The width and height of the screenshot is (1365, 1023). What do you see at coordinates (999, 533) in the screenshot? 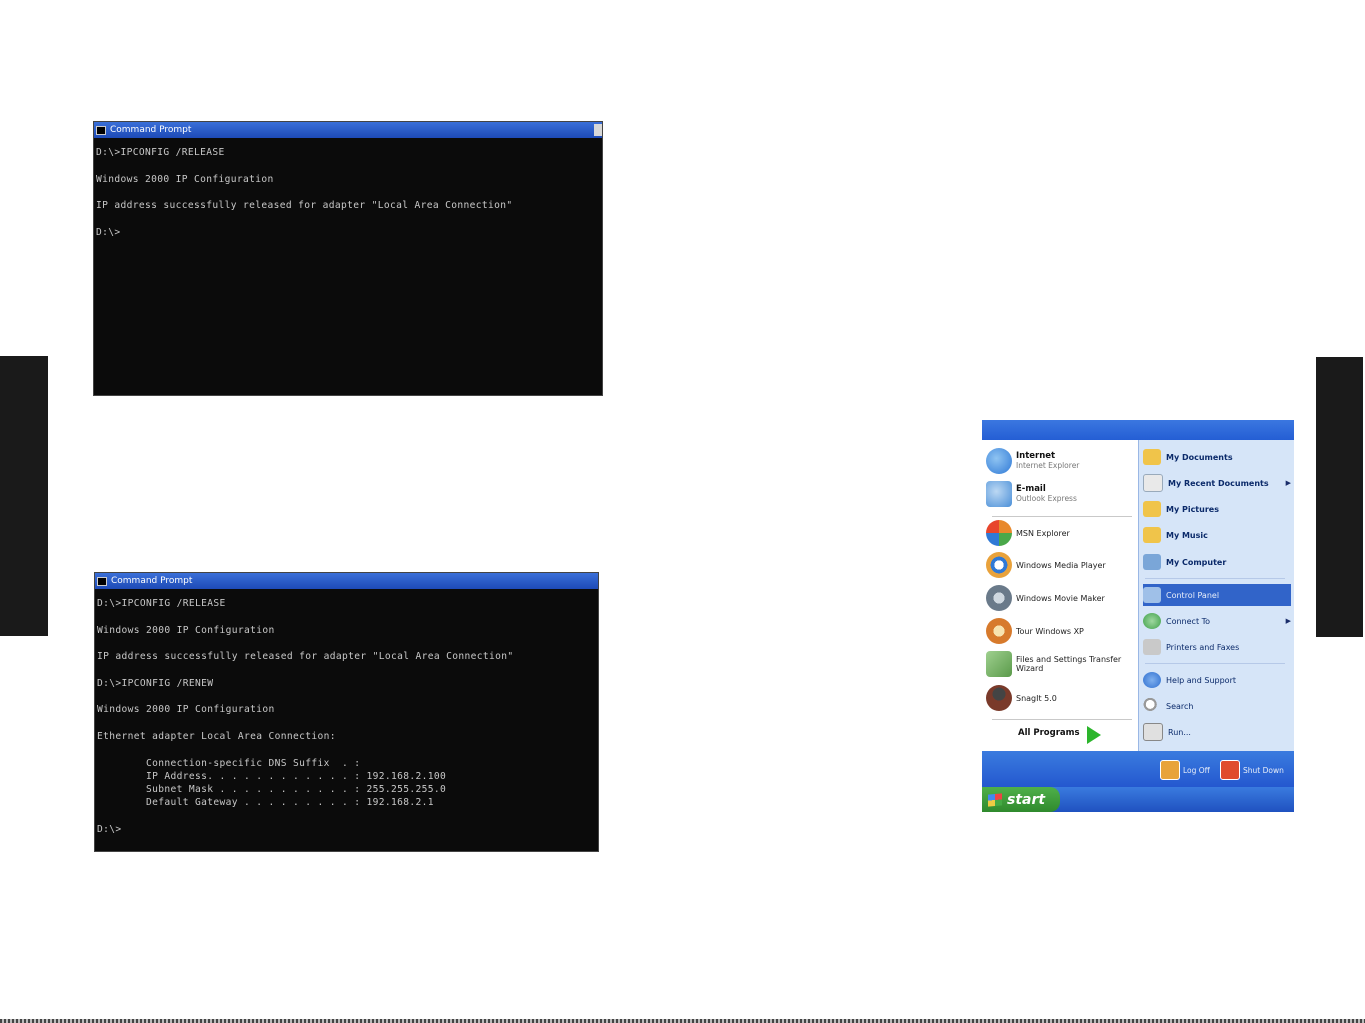
I see `msn-butterfly-icon` at bounding box center [999, 533].